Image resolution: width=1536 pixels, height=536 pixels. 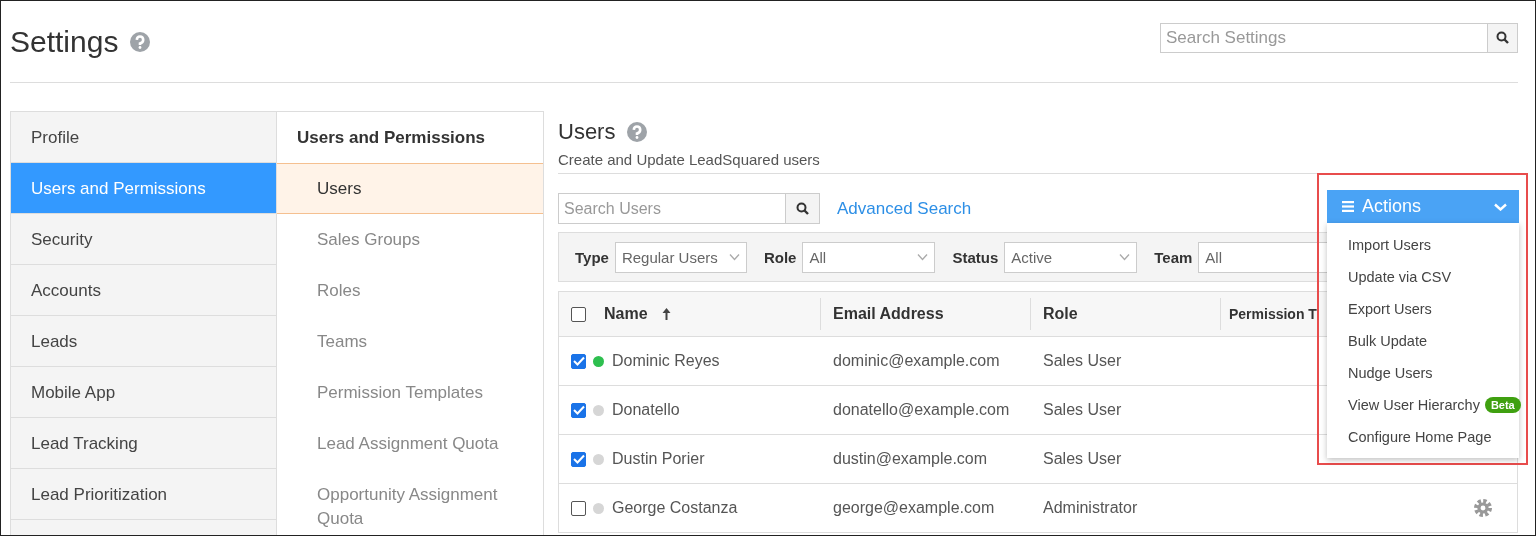 What do you see at coordinates (143, 290) in the screenshot?
I see `nav-item: Accounts` at bounding box center [143, 290].